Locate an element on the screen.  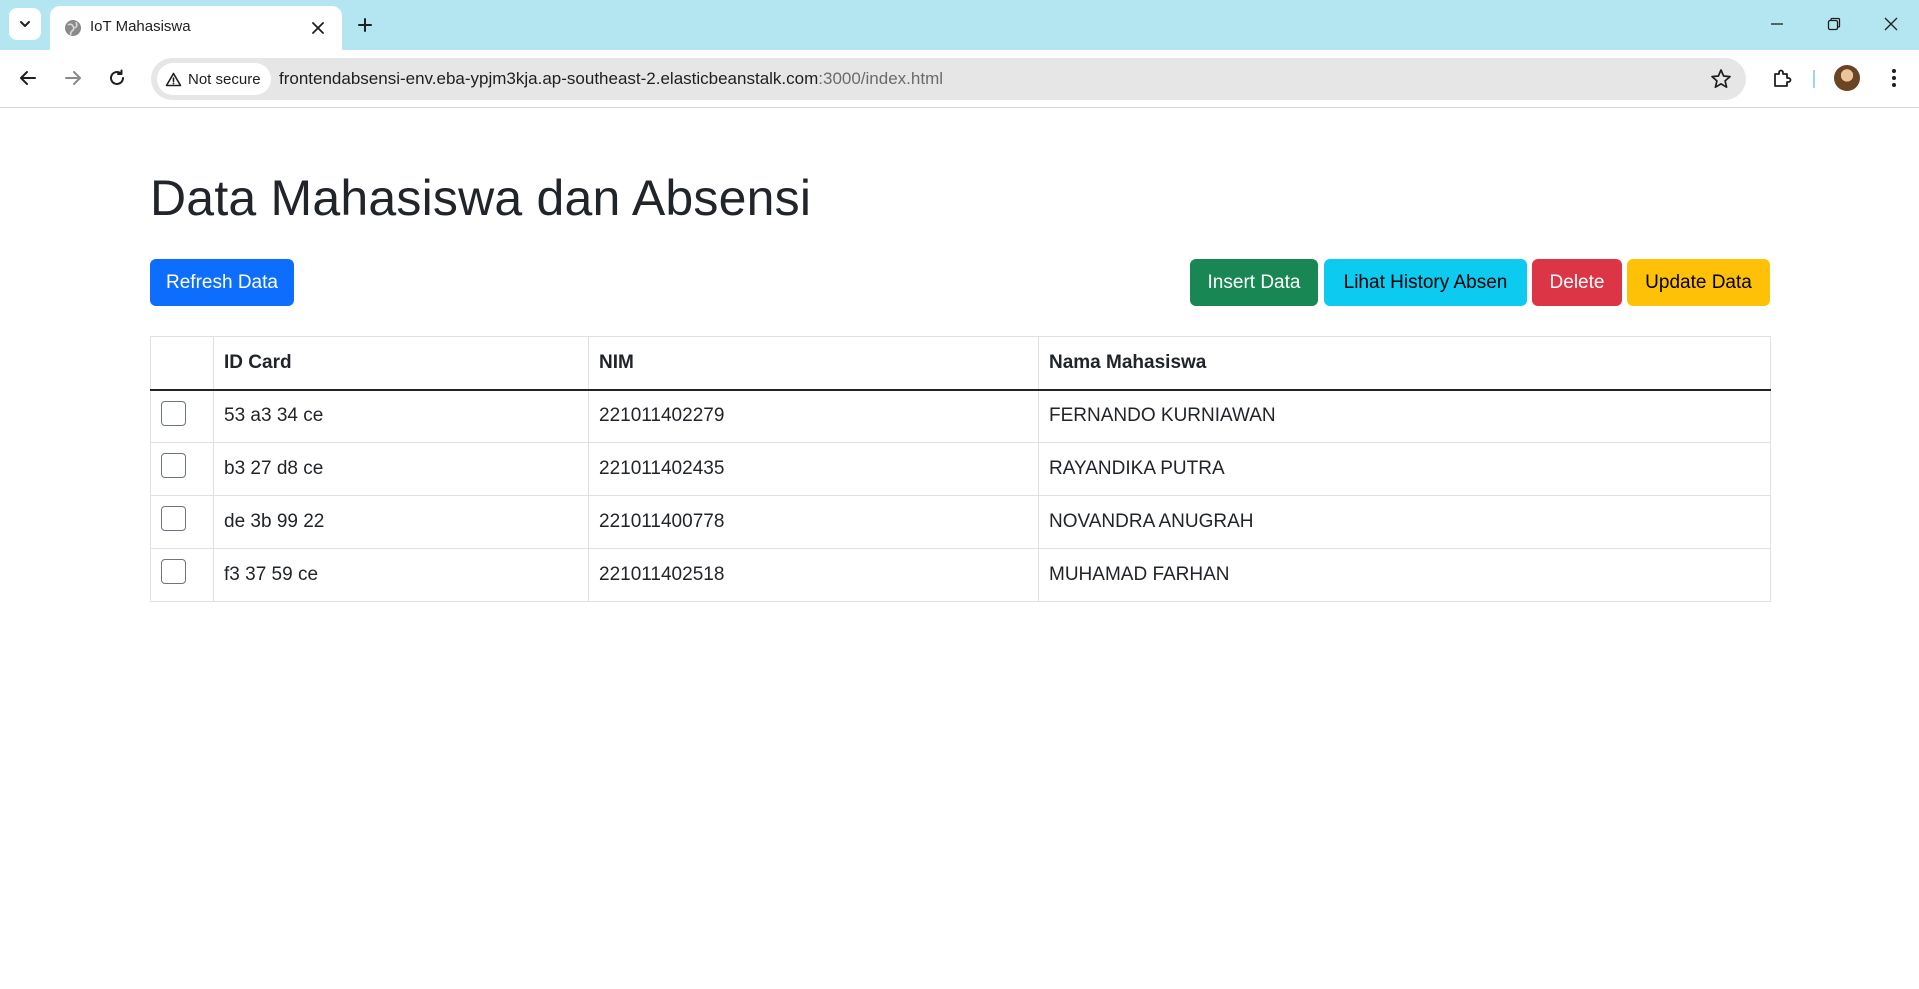
table-header-row: ID Card NIM Nama Mahasiswa is located at coordinates (960, 363).